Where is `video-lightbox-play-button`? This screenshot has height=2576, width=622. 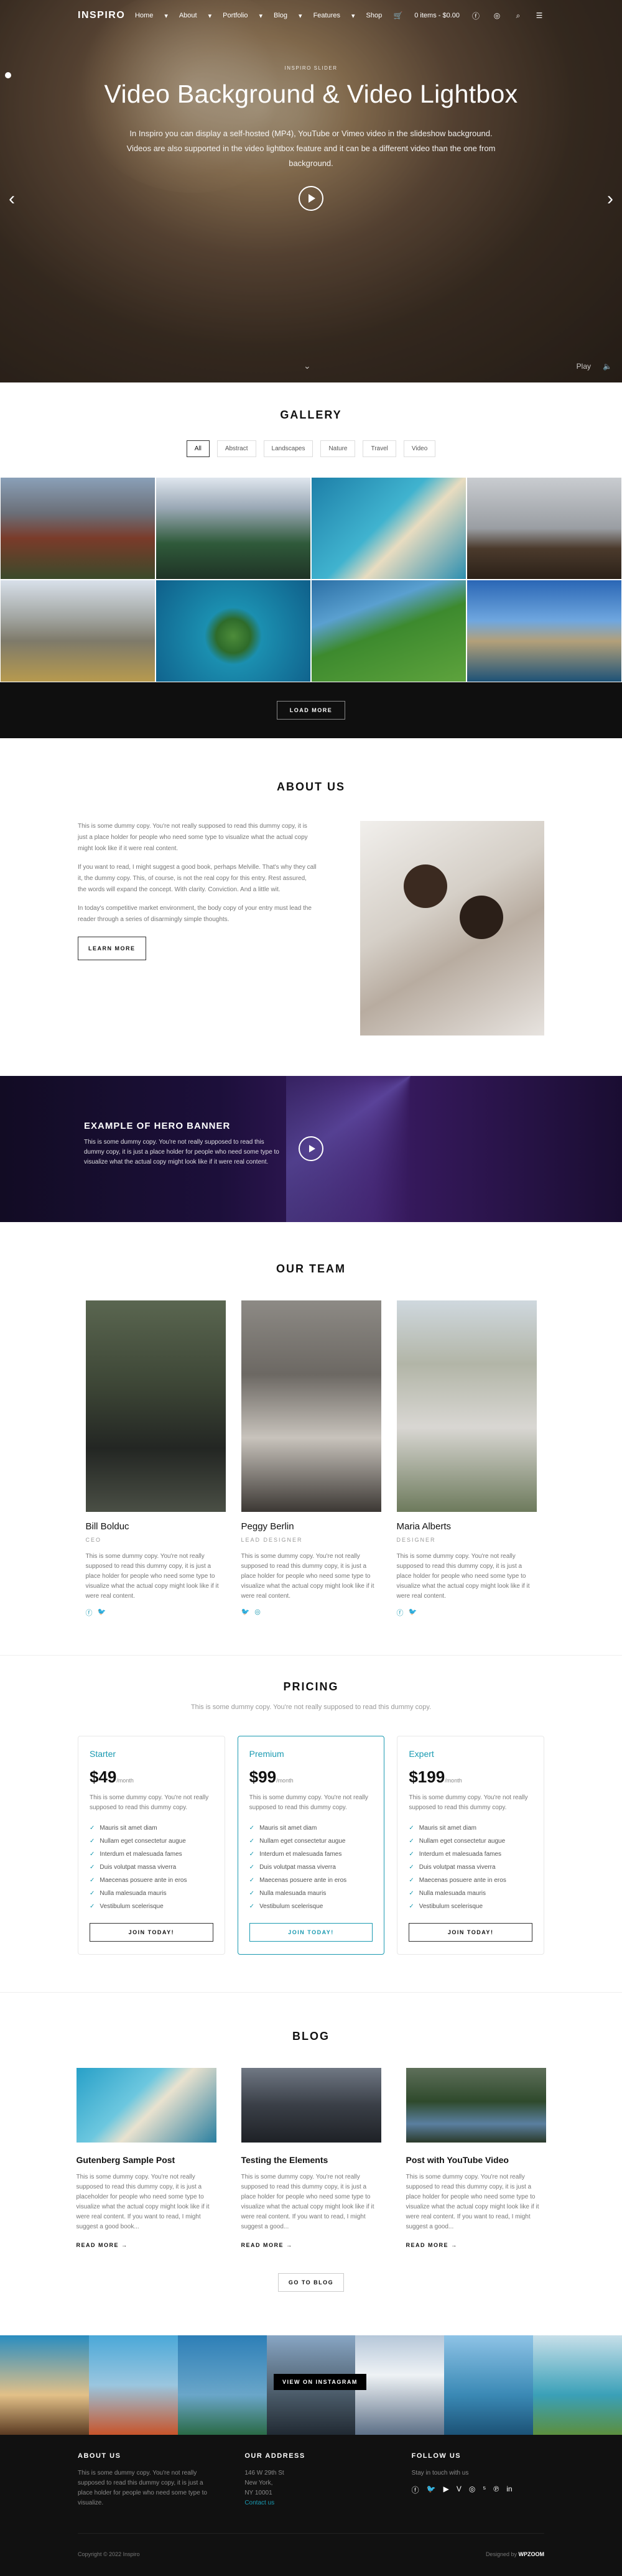 video-lightbox-play-button is located at coordinates (311, 198).